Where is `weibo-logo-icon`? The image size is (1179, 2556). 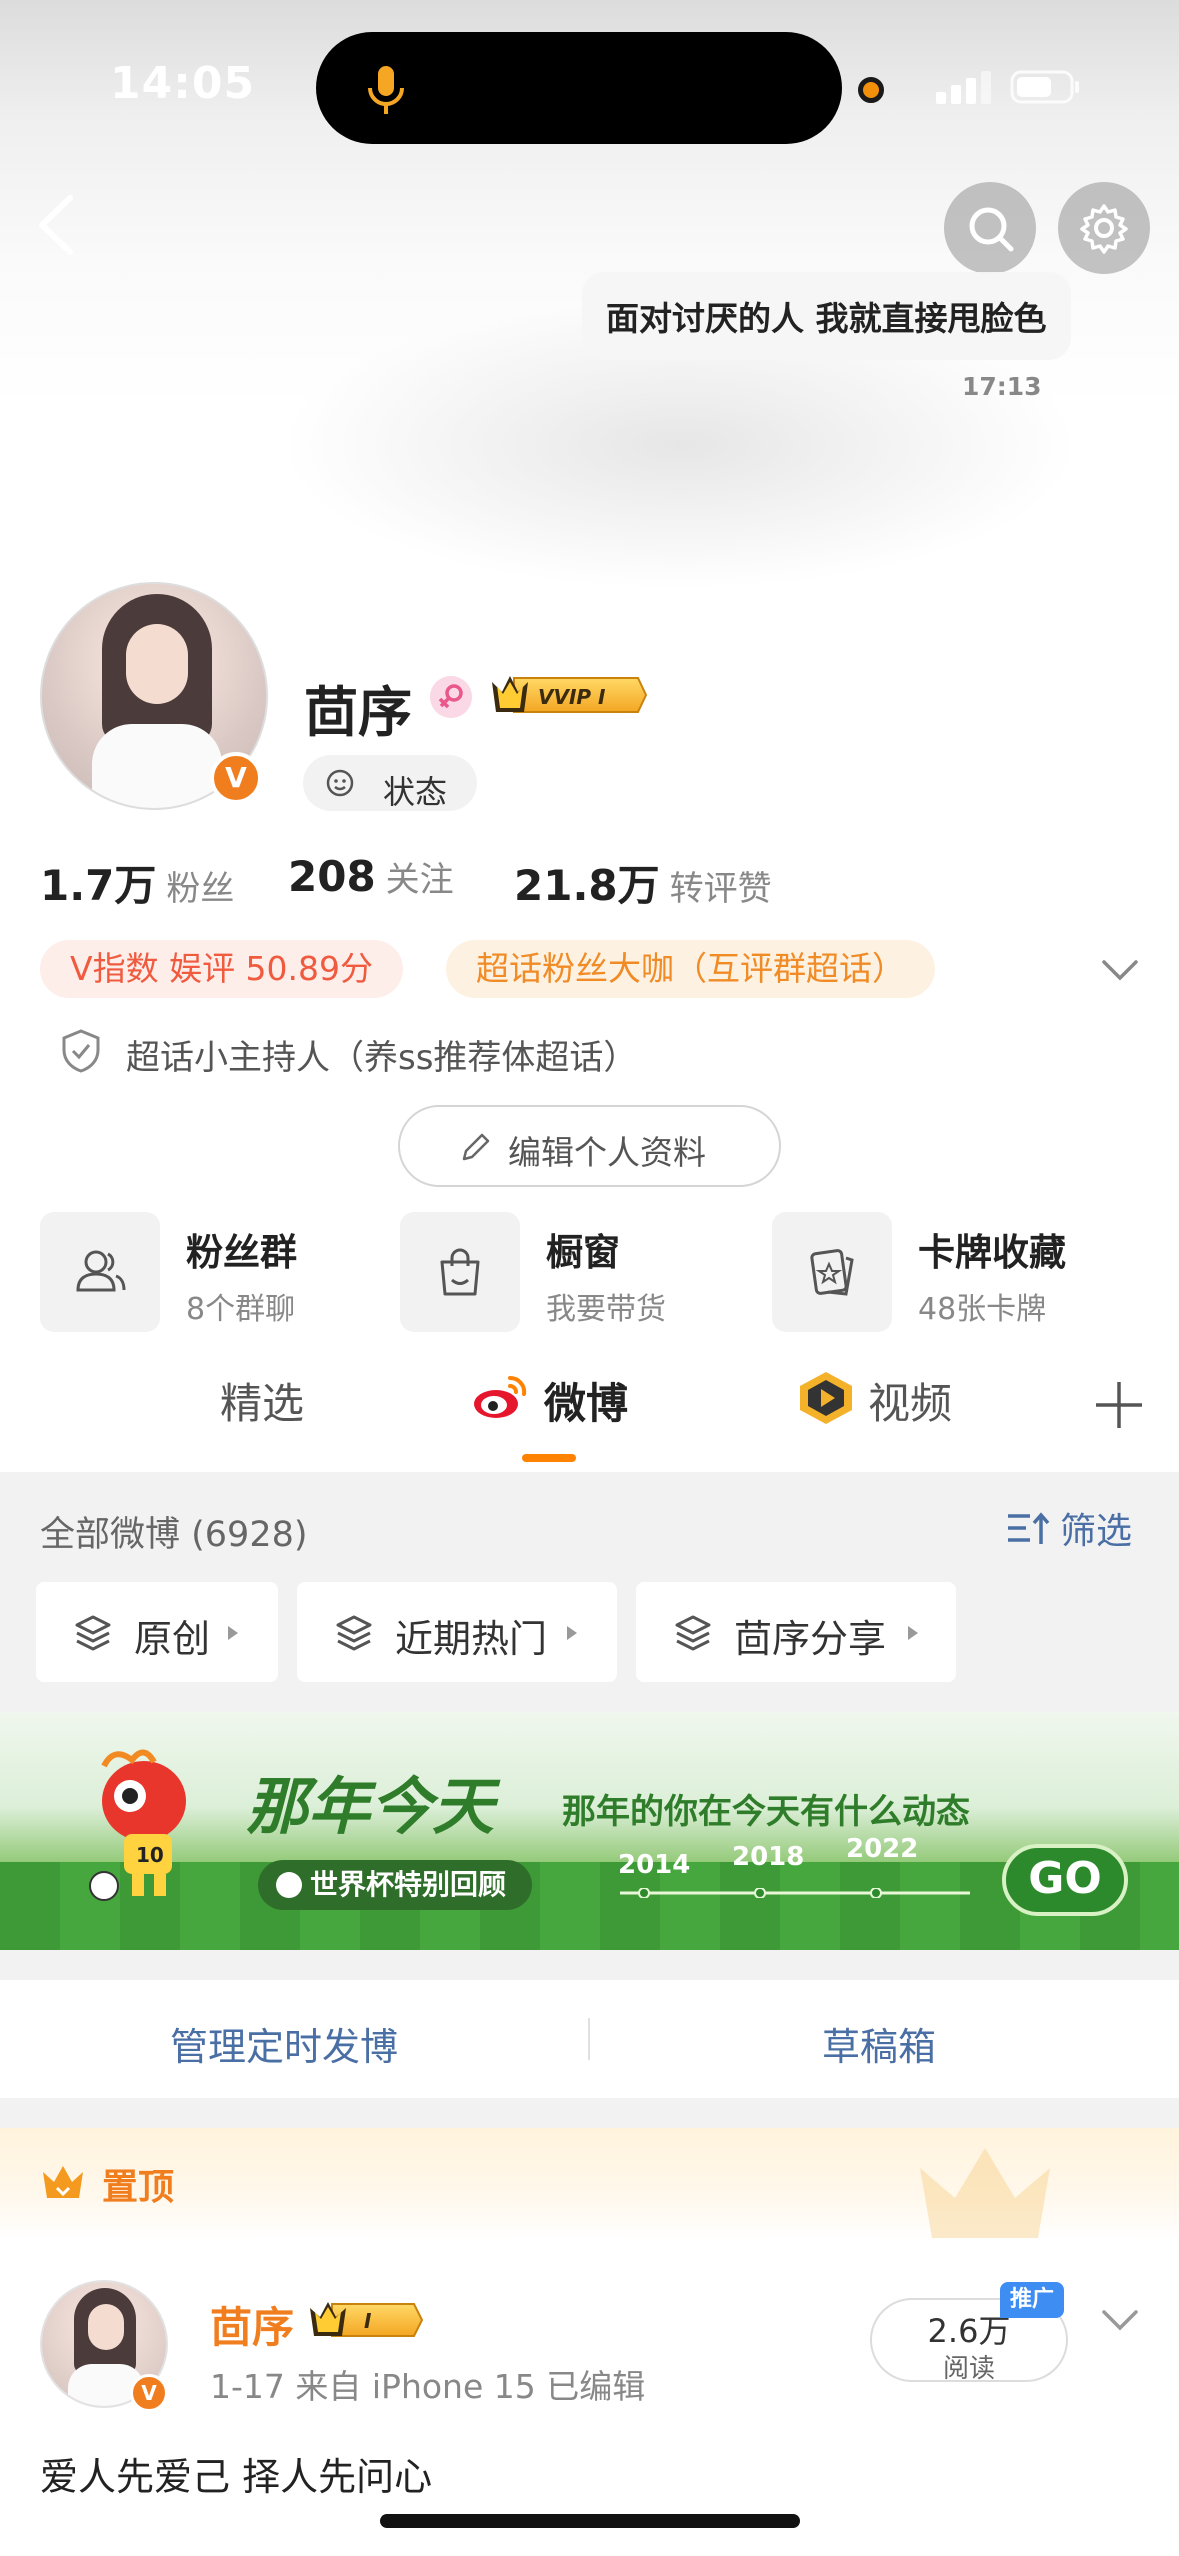 weibo-logo-icon is located at coordinates (500, 1396).